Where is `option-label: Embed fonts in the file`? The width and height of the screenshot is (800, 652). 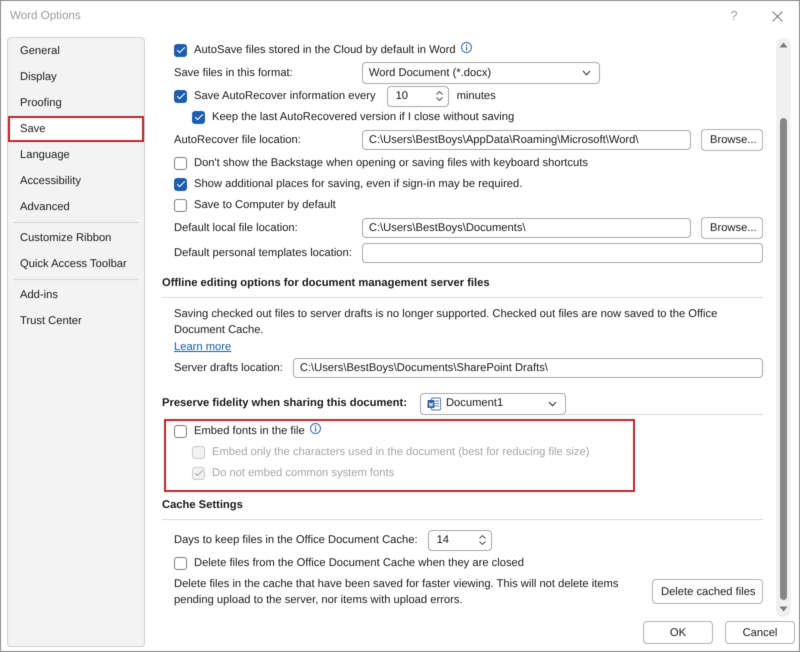 option-label: Embed fonts in the file is located at coordinates (249, 431).